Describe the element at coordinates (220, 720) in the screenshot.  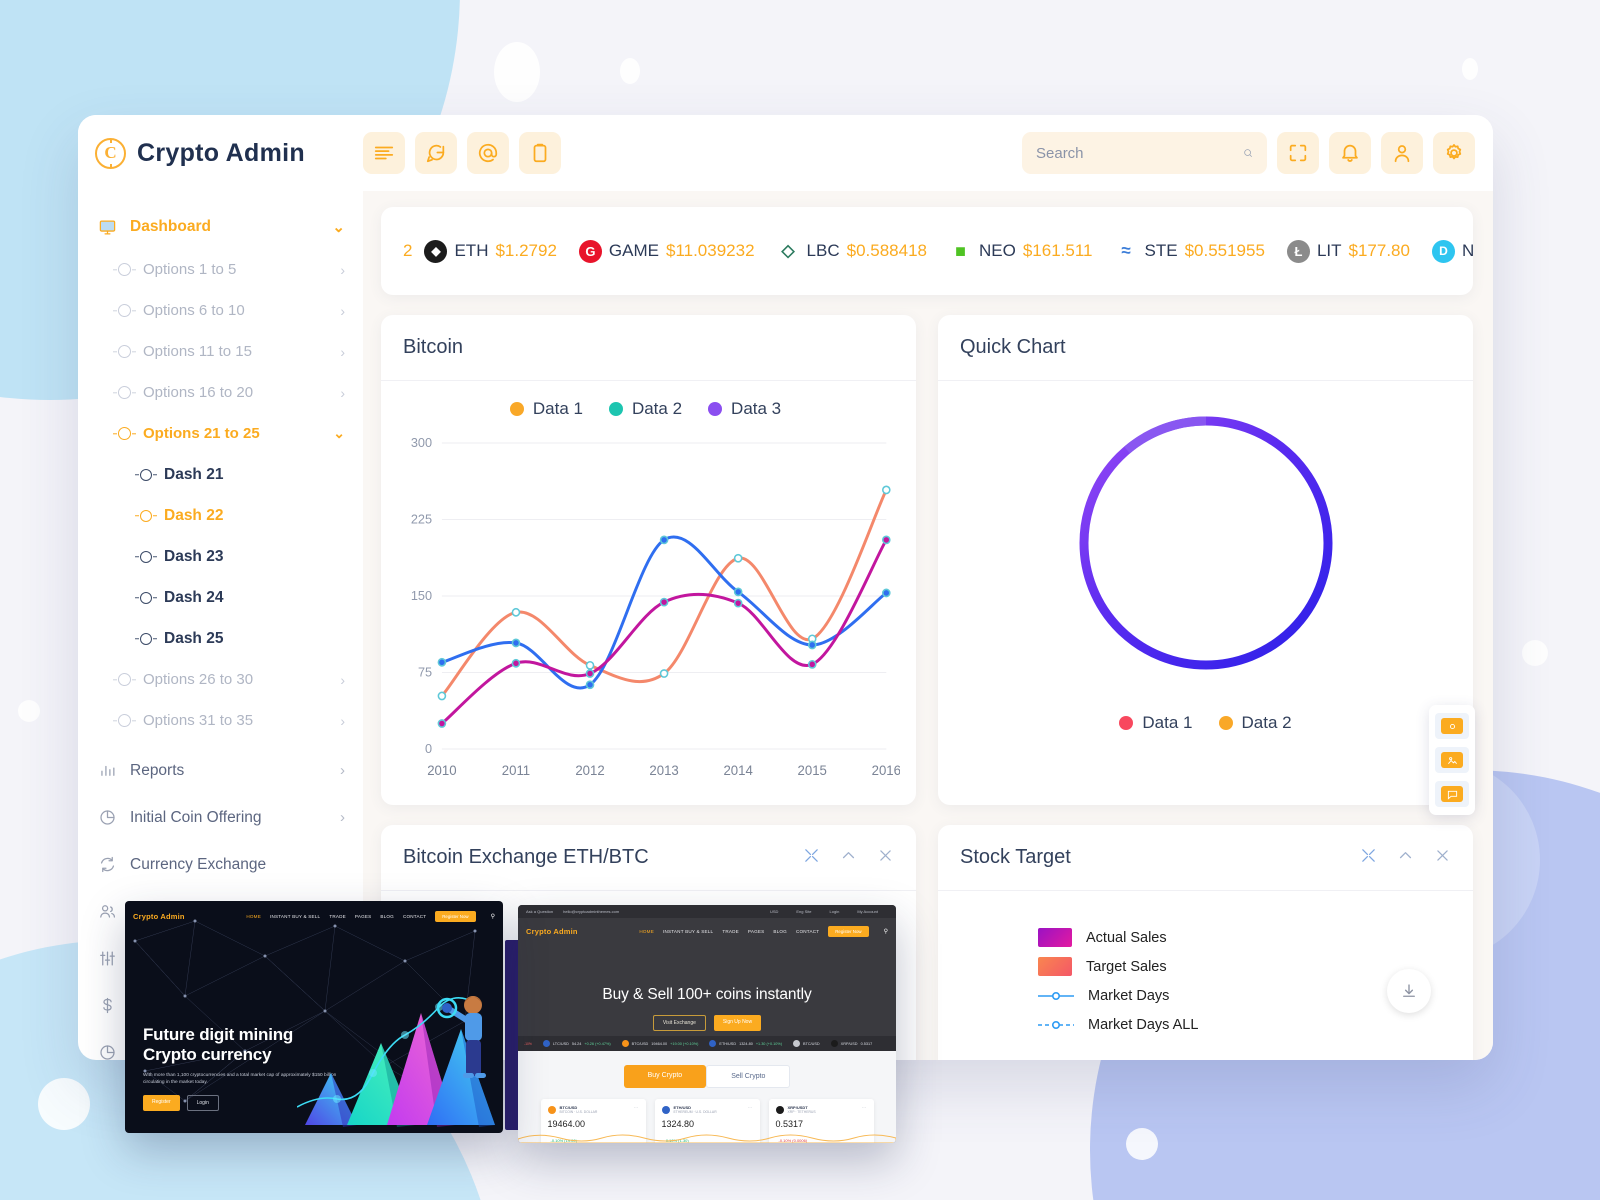
I see `sidebar-suboption-7: Options 31 to 35 ›` at that location.